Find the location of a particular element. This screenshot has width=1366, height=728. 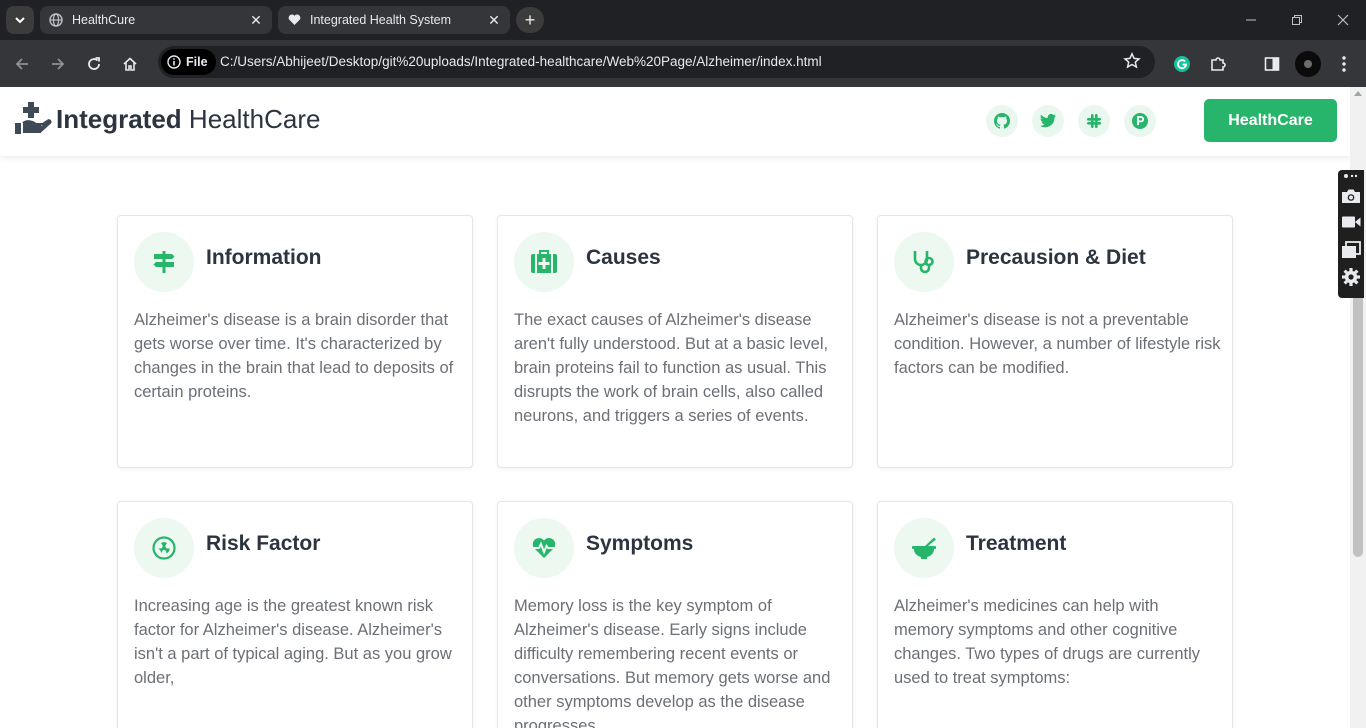

twitter-link is located at coordinates (1048, 121).